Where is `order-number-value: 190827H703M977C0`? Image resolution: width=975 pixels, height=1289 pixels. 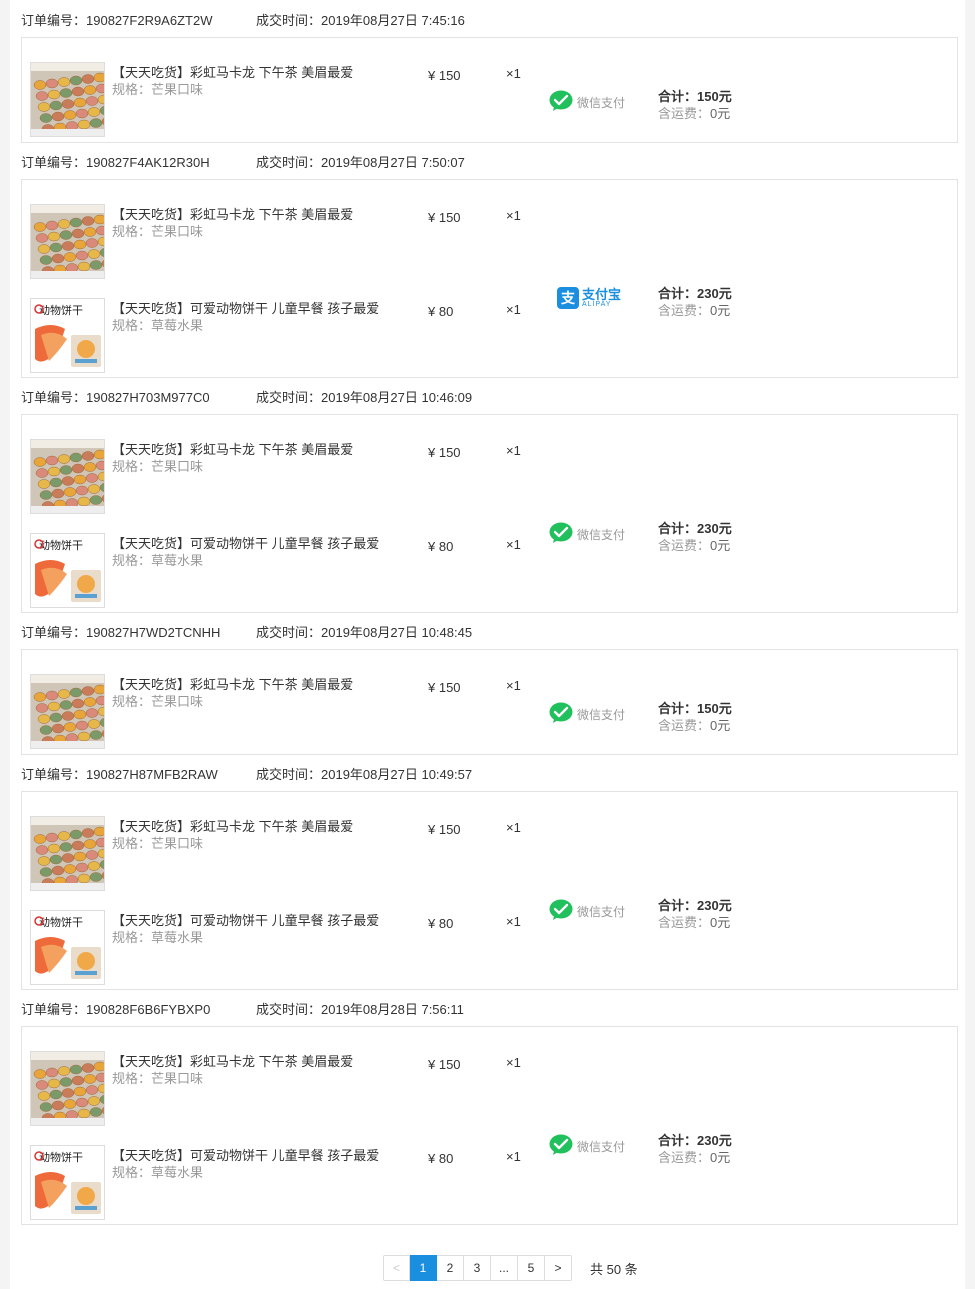 order-number-value: 190827H703M977C0 is located at coordinates (148, 397).